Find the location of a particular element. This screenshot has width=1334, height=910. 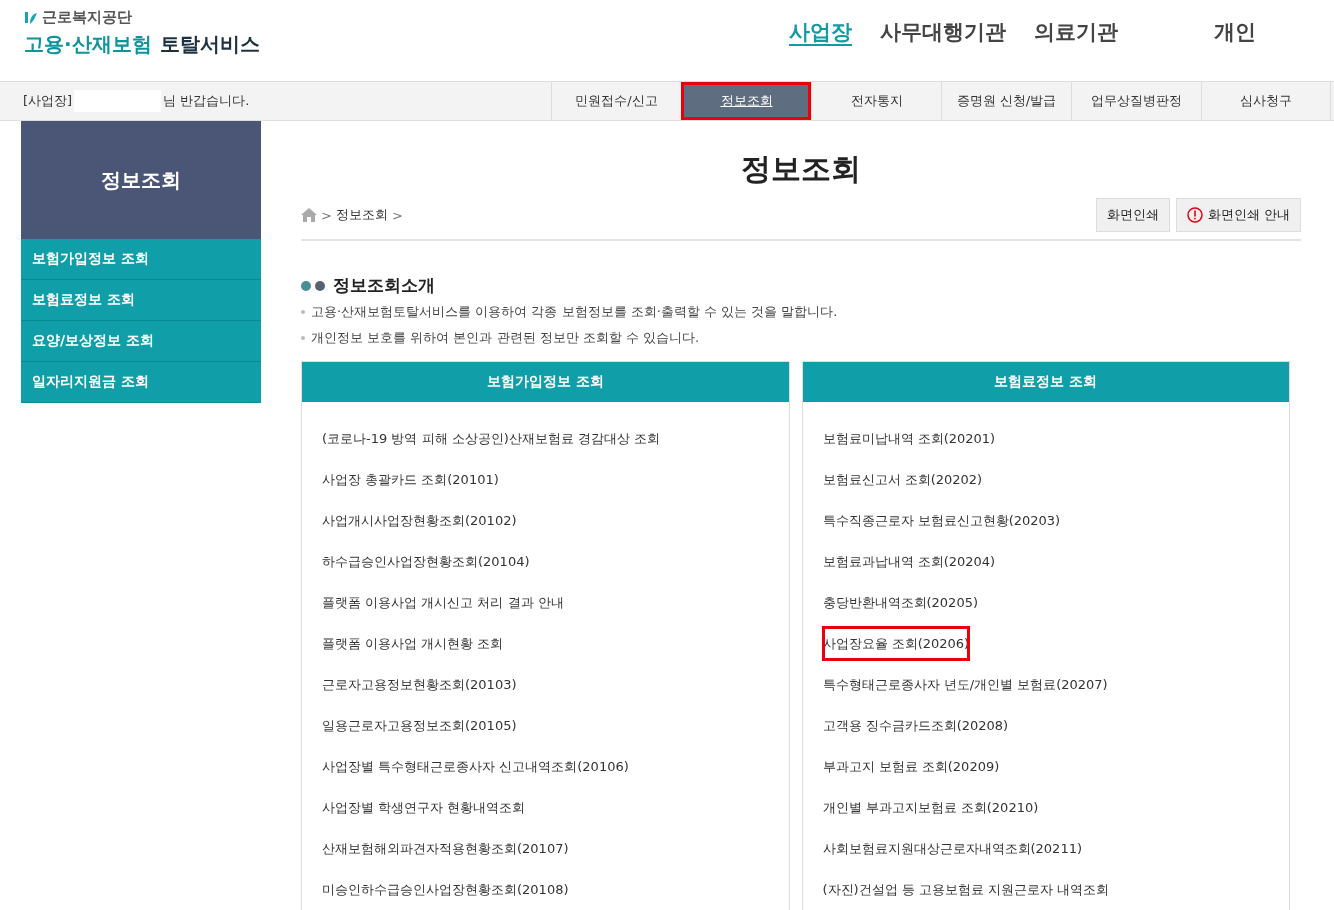

menu-tab: 전자통지 is located at coordinates (876, 101).